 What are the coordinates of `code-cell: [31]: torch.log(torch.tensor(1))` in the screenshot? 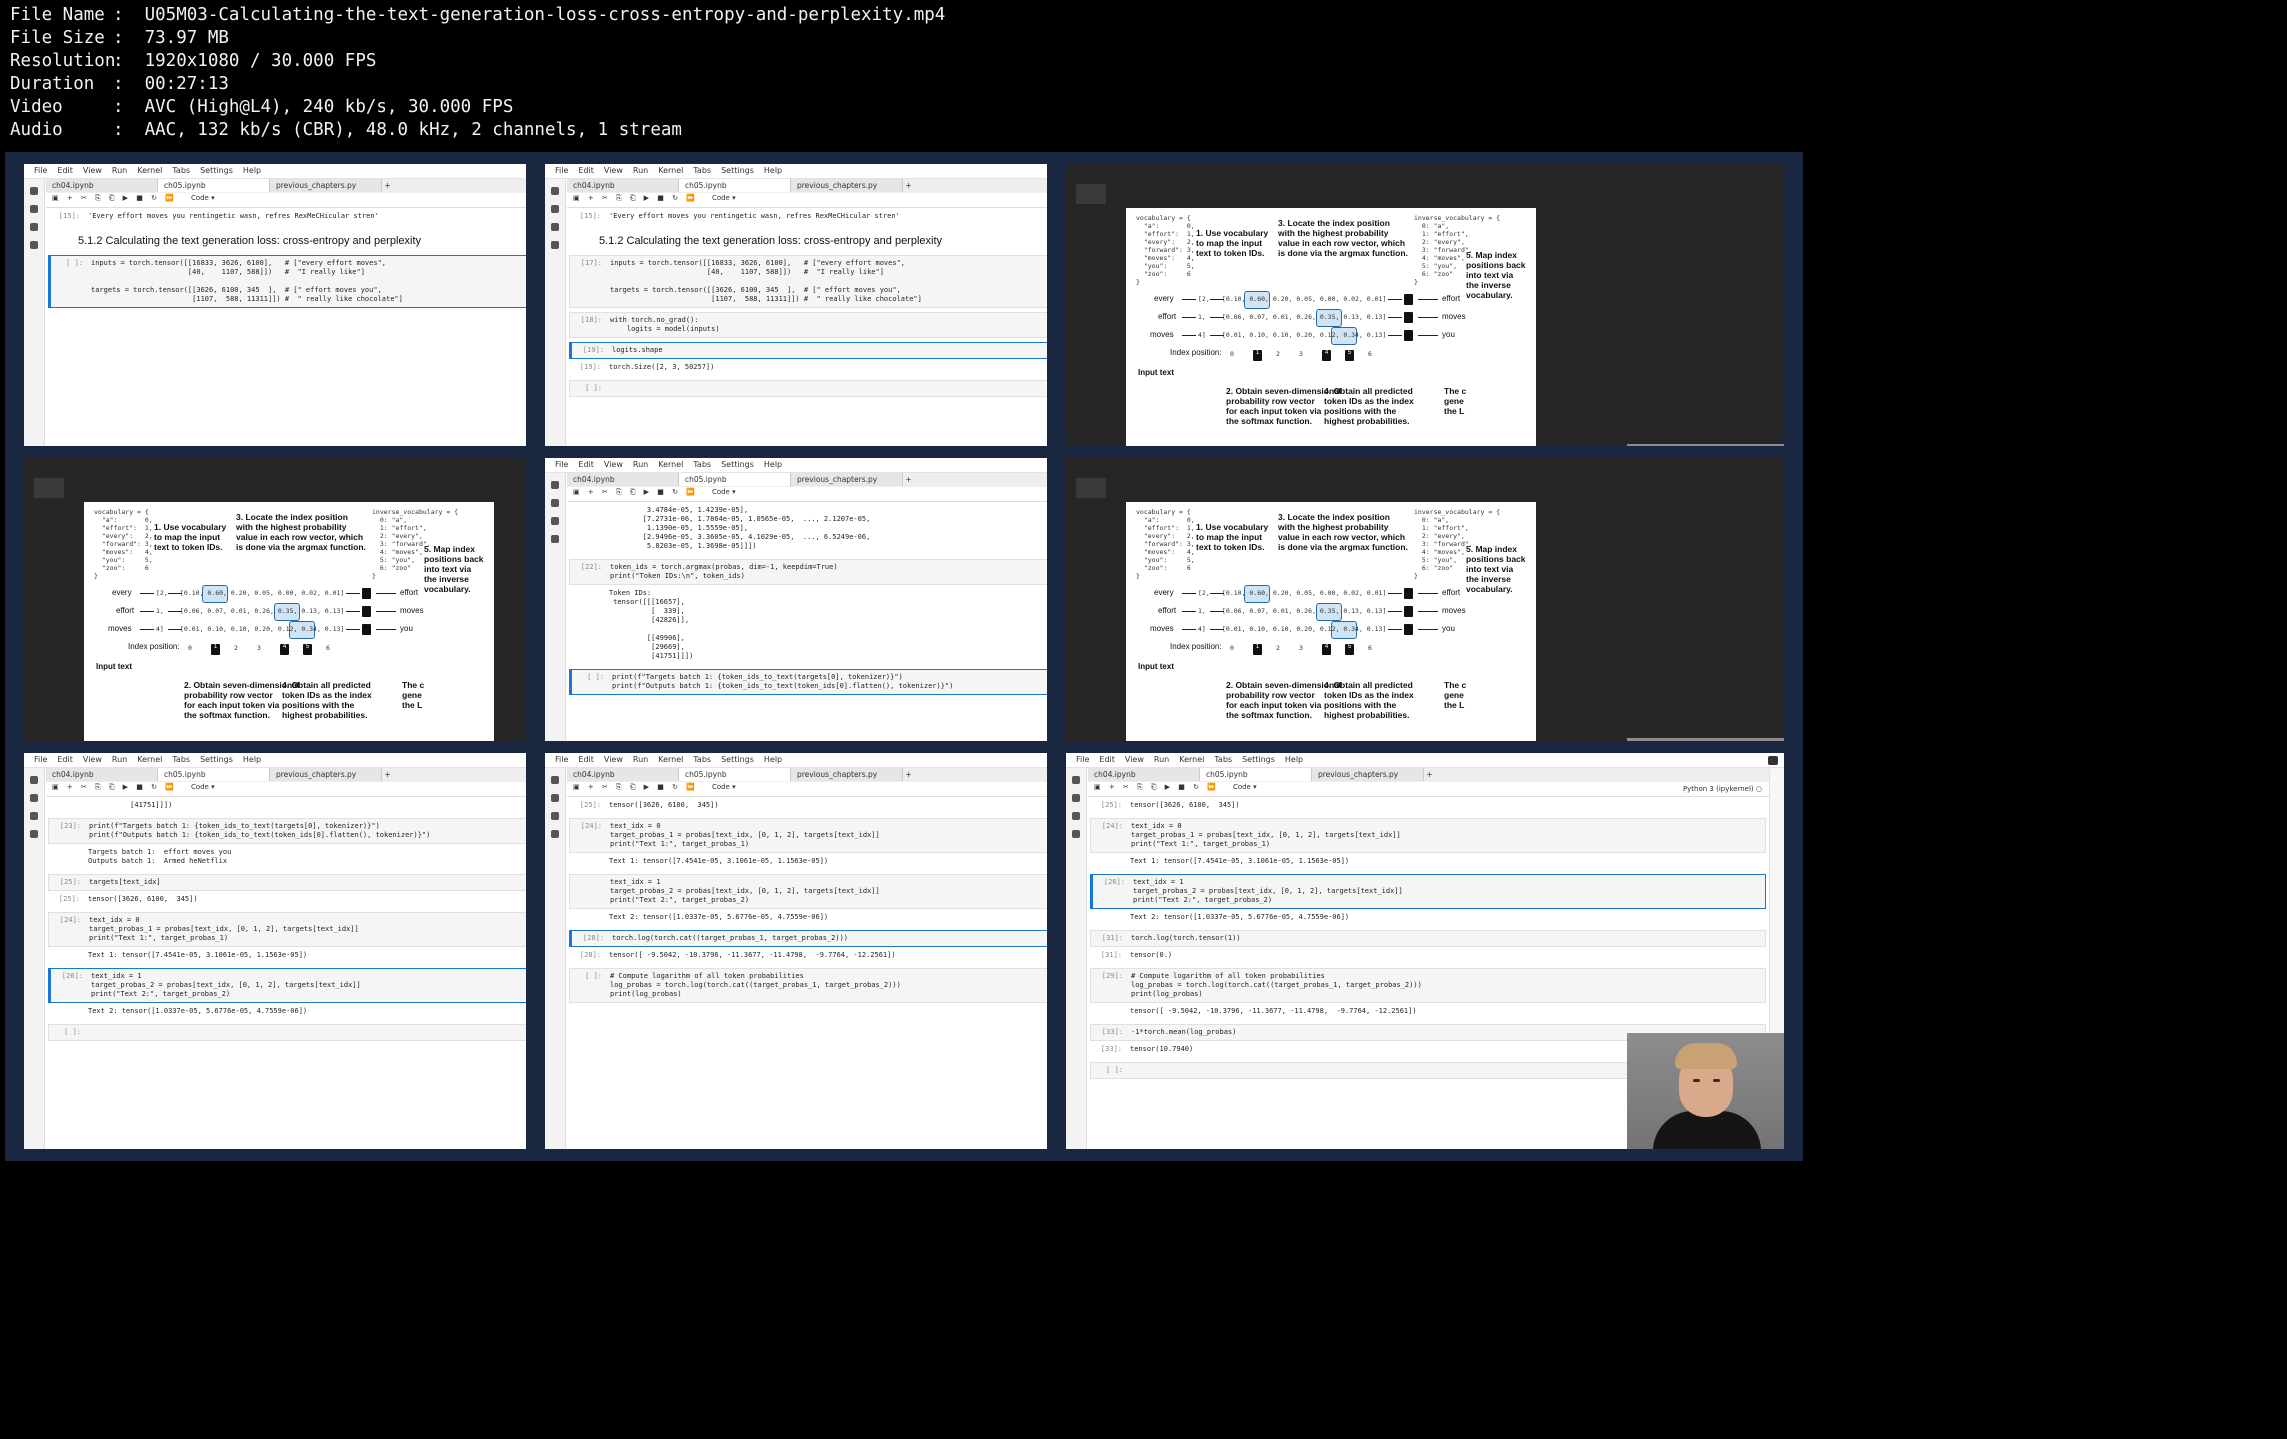 It's located at (1428, 938).